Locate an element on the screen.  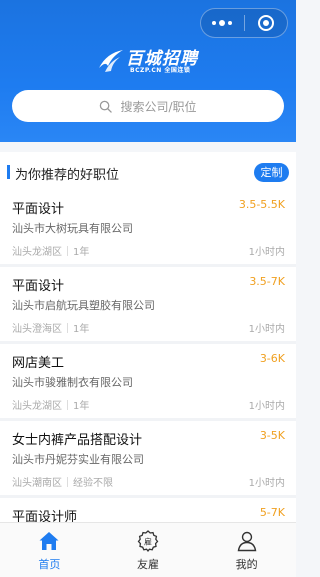
job-card: 平面设计师 5-7K is located at coordinates (148, 510).